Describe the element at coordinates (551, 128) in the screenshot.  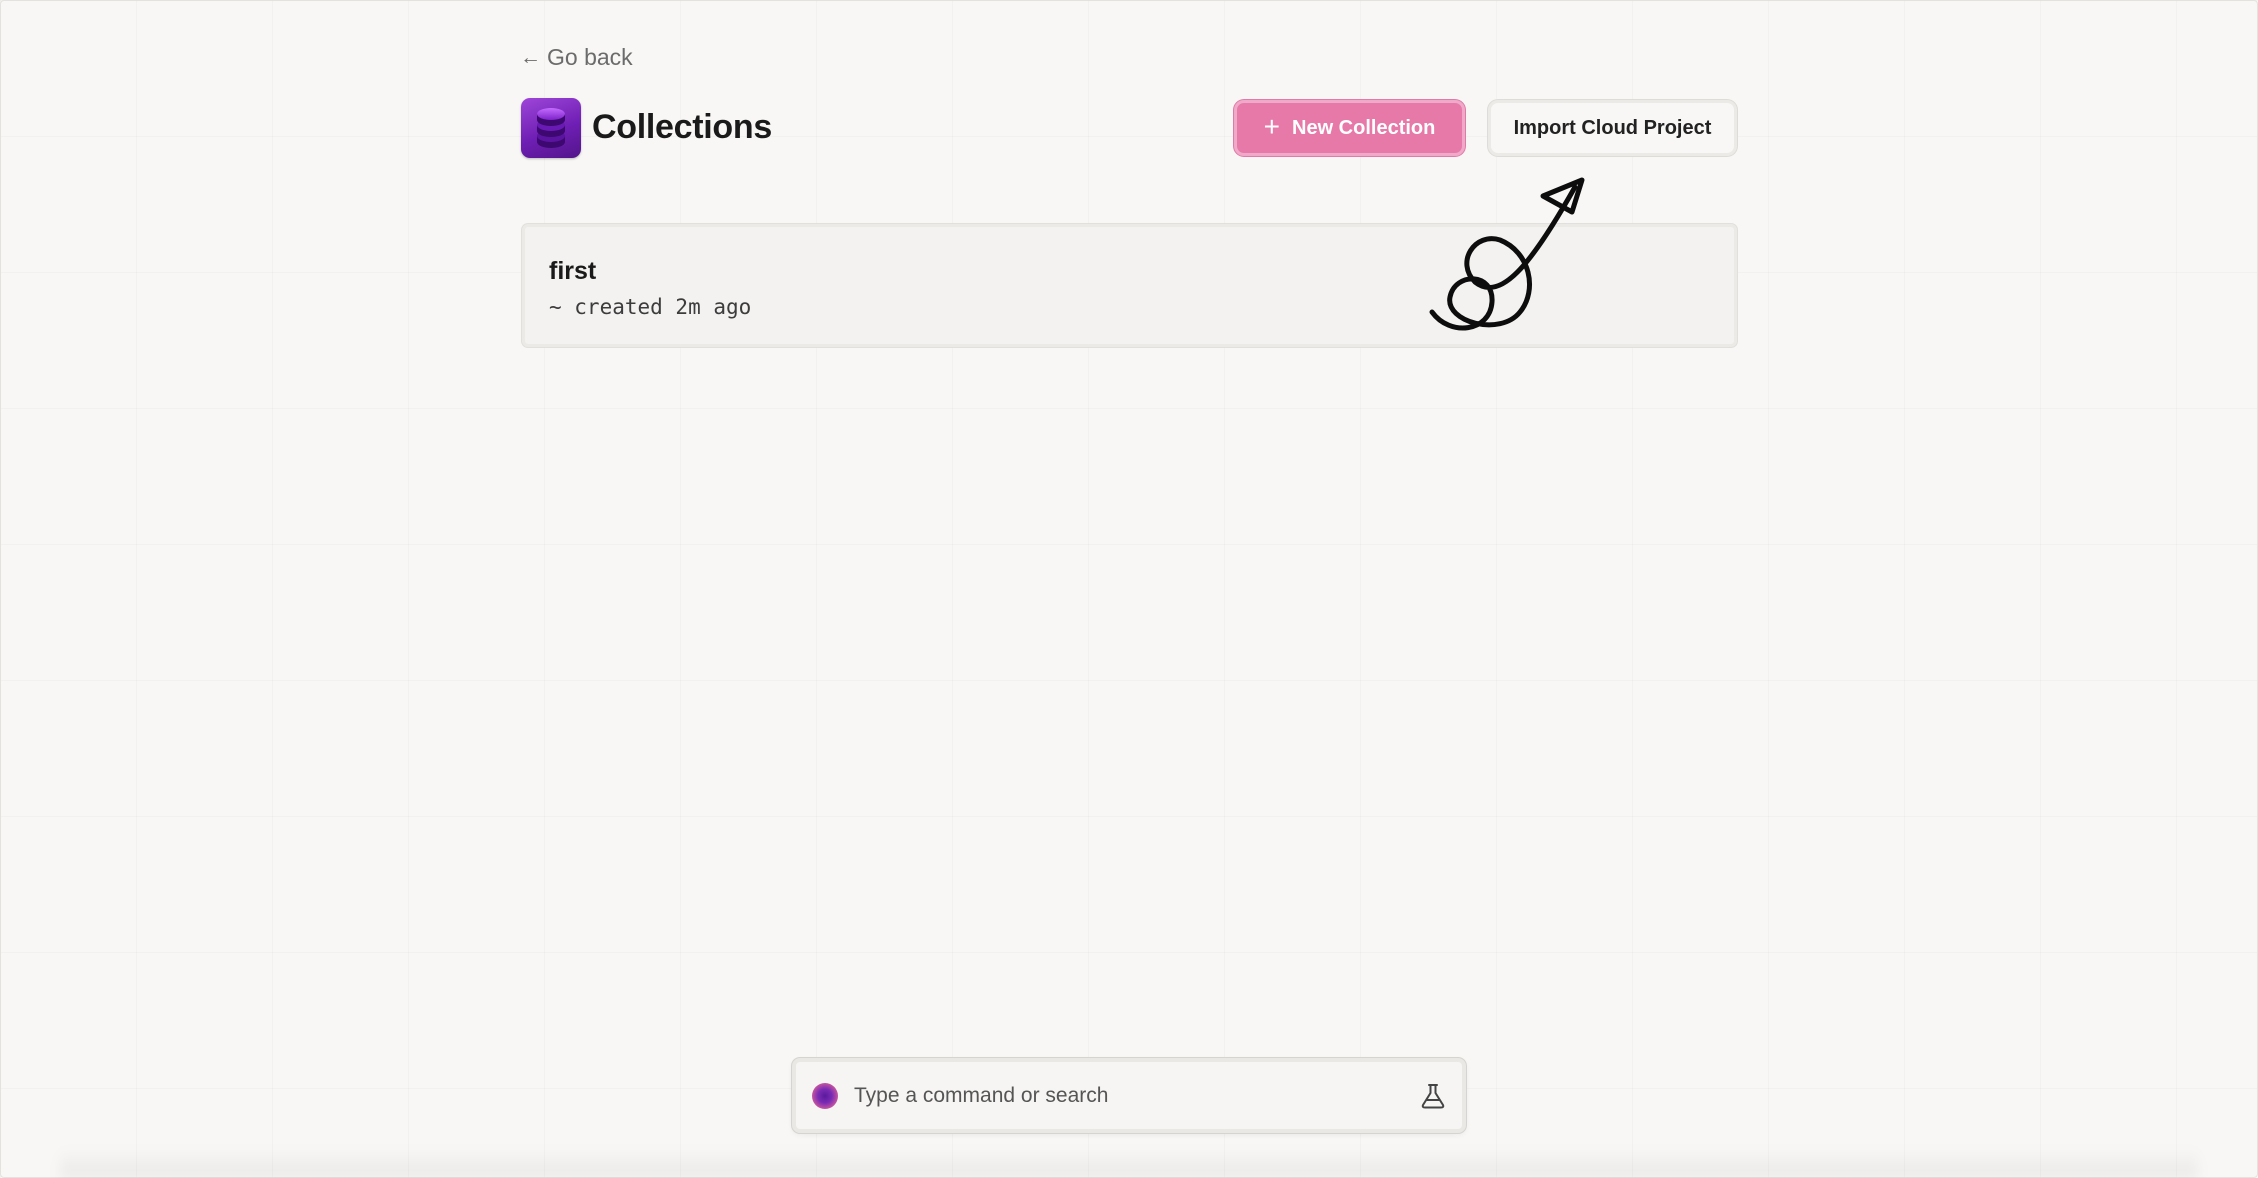
I see `collections-logo-icon` at that location.